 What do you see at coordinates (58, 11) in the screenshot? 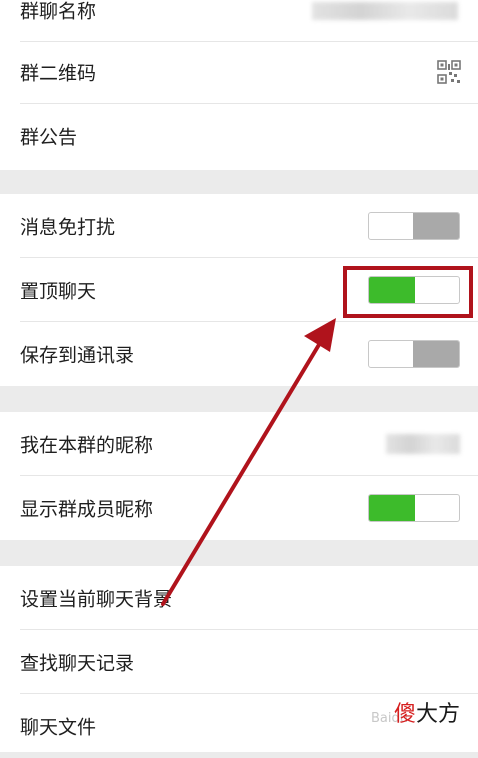
I see `group-name-label: 群聊名称` at bounding box center [58, 11].